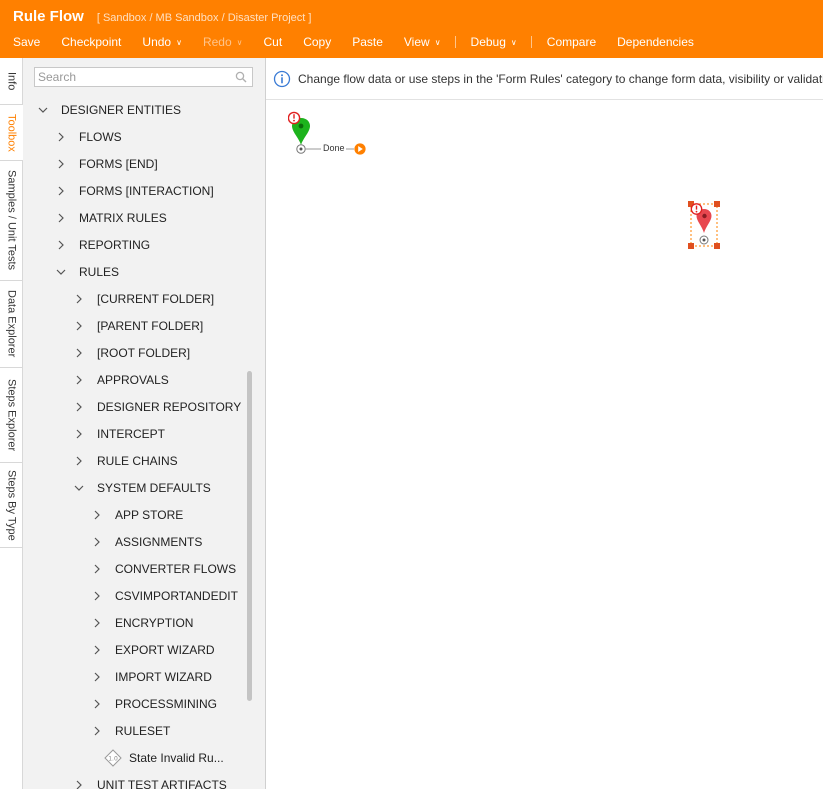  Describe the element at coordinates (123, 218) in the screenshot. I see `tree-item-label: MATRIX RULES` at that location.